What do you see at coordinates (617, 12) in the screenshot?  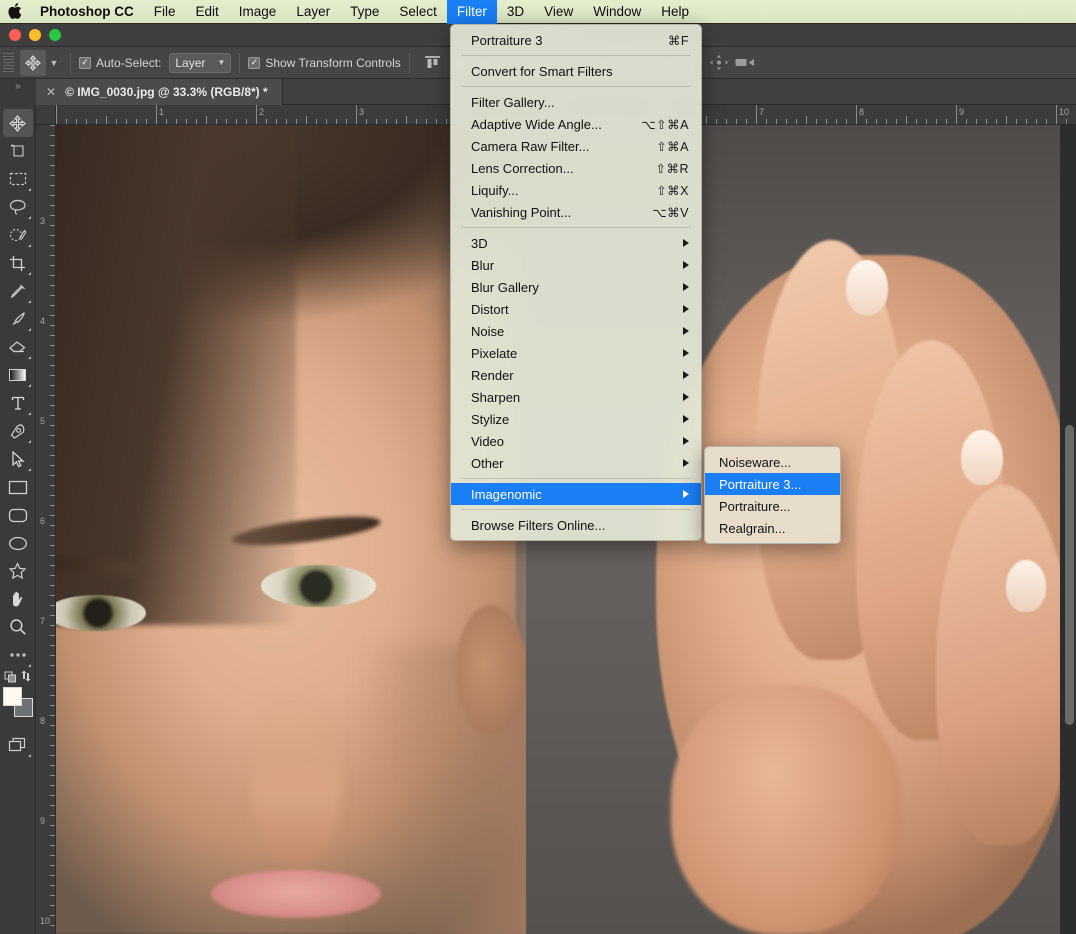 I see `menu-item-window: Window` at bounding box center [617, 12].